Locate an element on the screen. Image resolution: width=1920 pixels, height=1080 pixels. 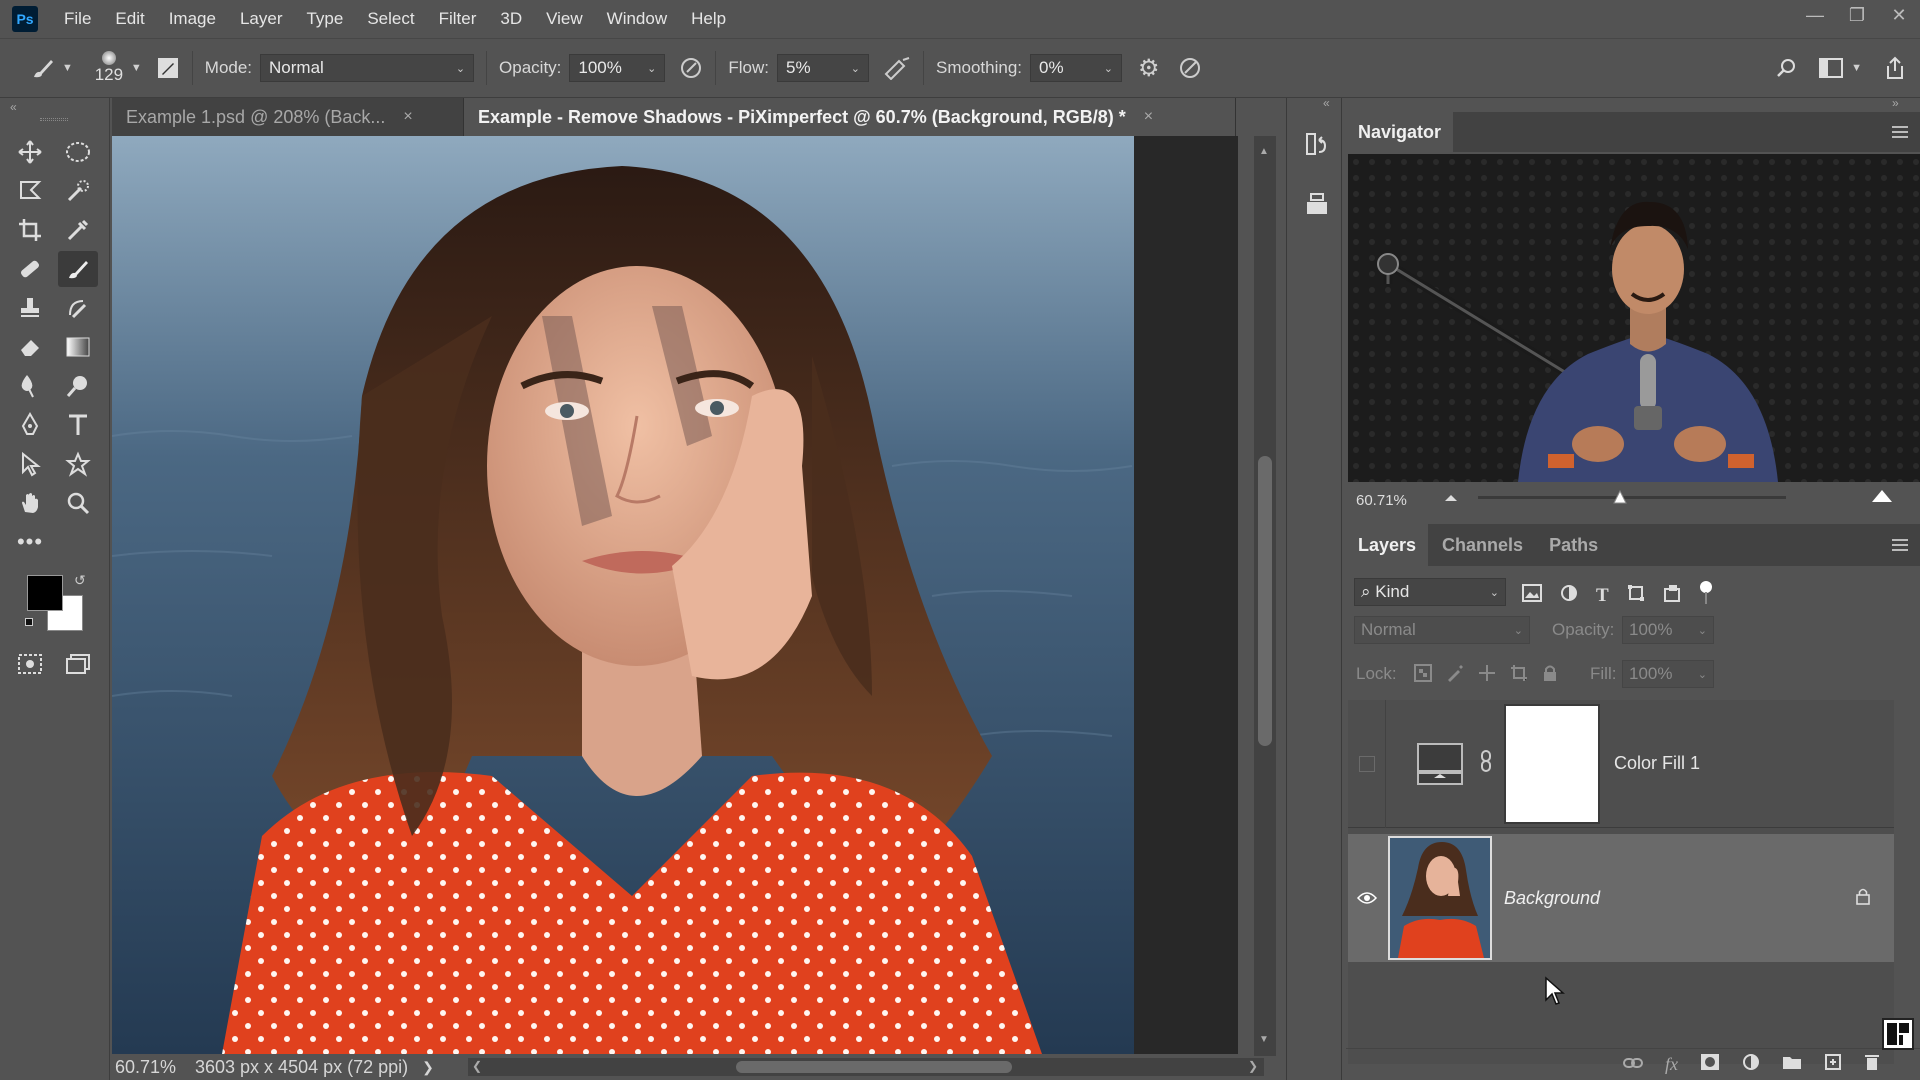
new-group-icon is located at coordinates (1792, 1064).